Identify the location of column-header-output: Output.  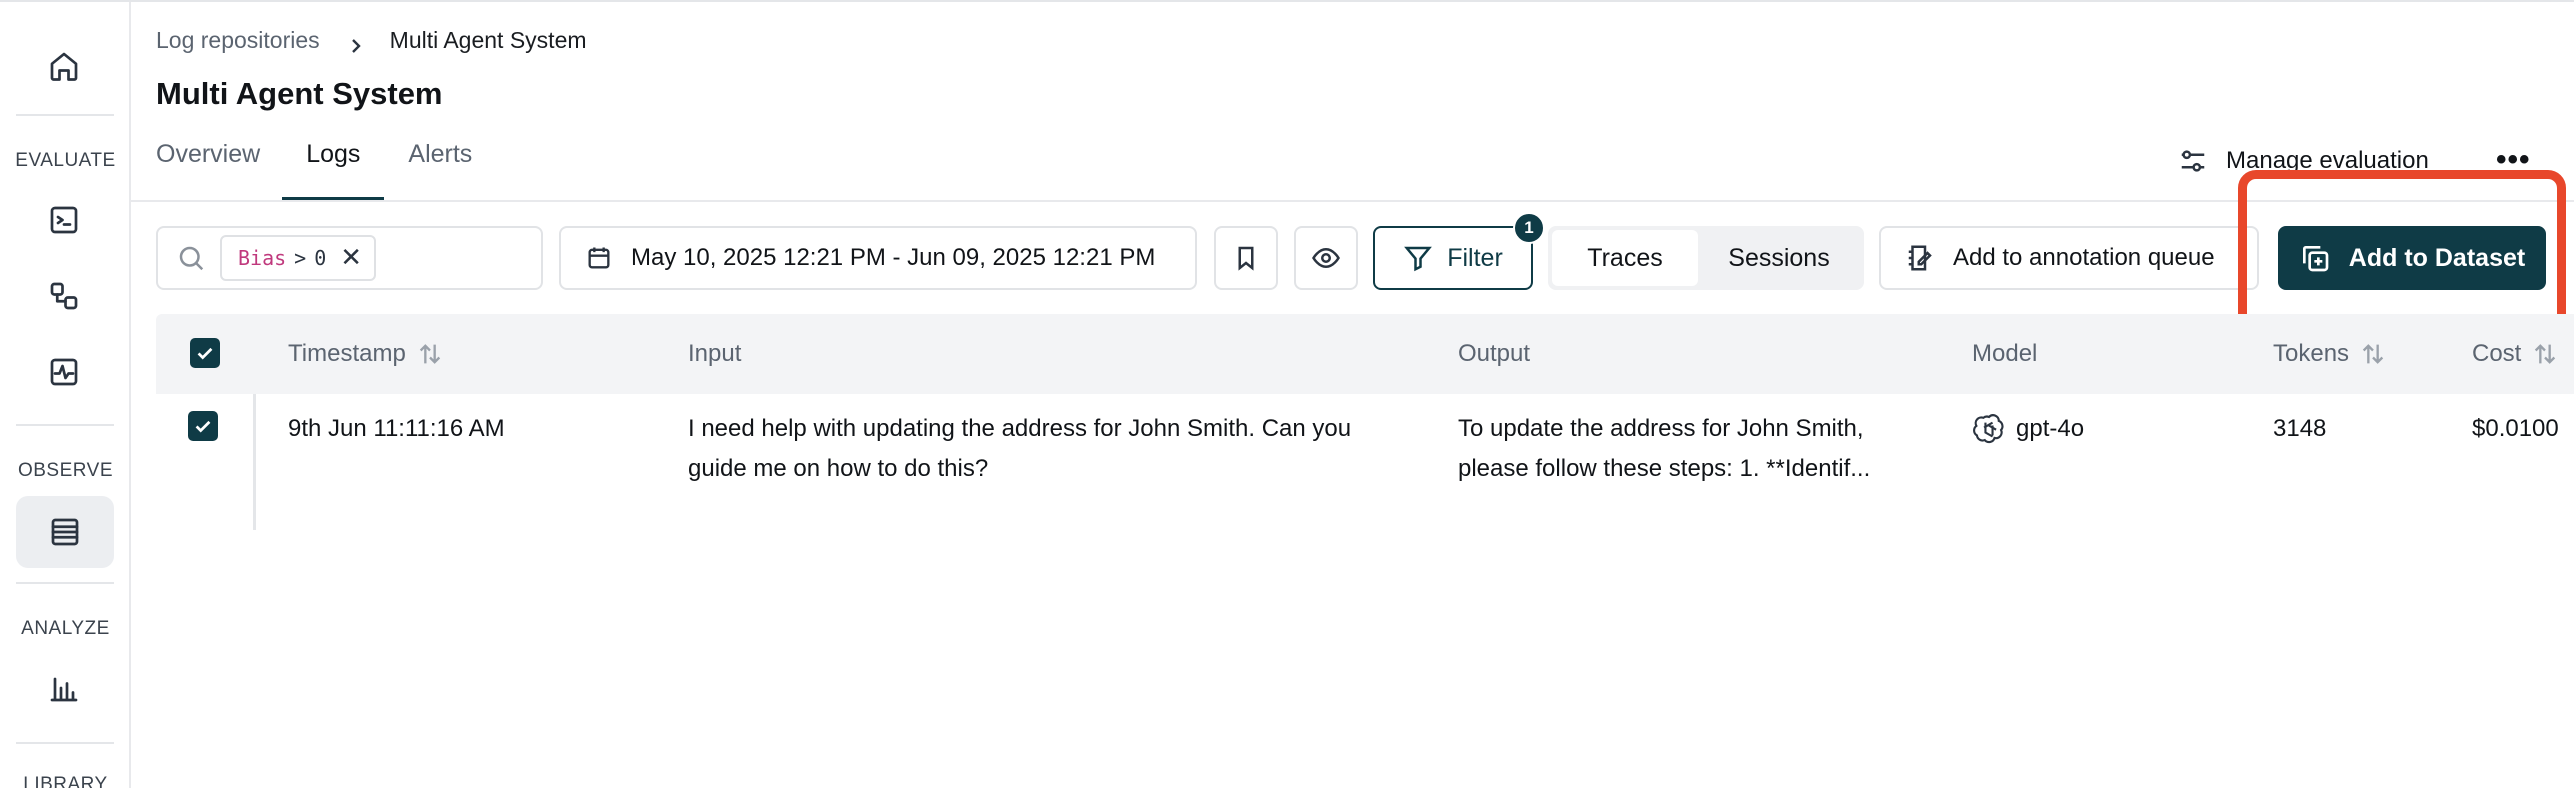
(1494, 353).